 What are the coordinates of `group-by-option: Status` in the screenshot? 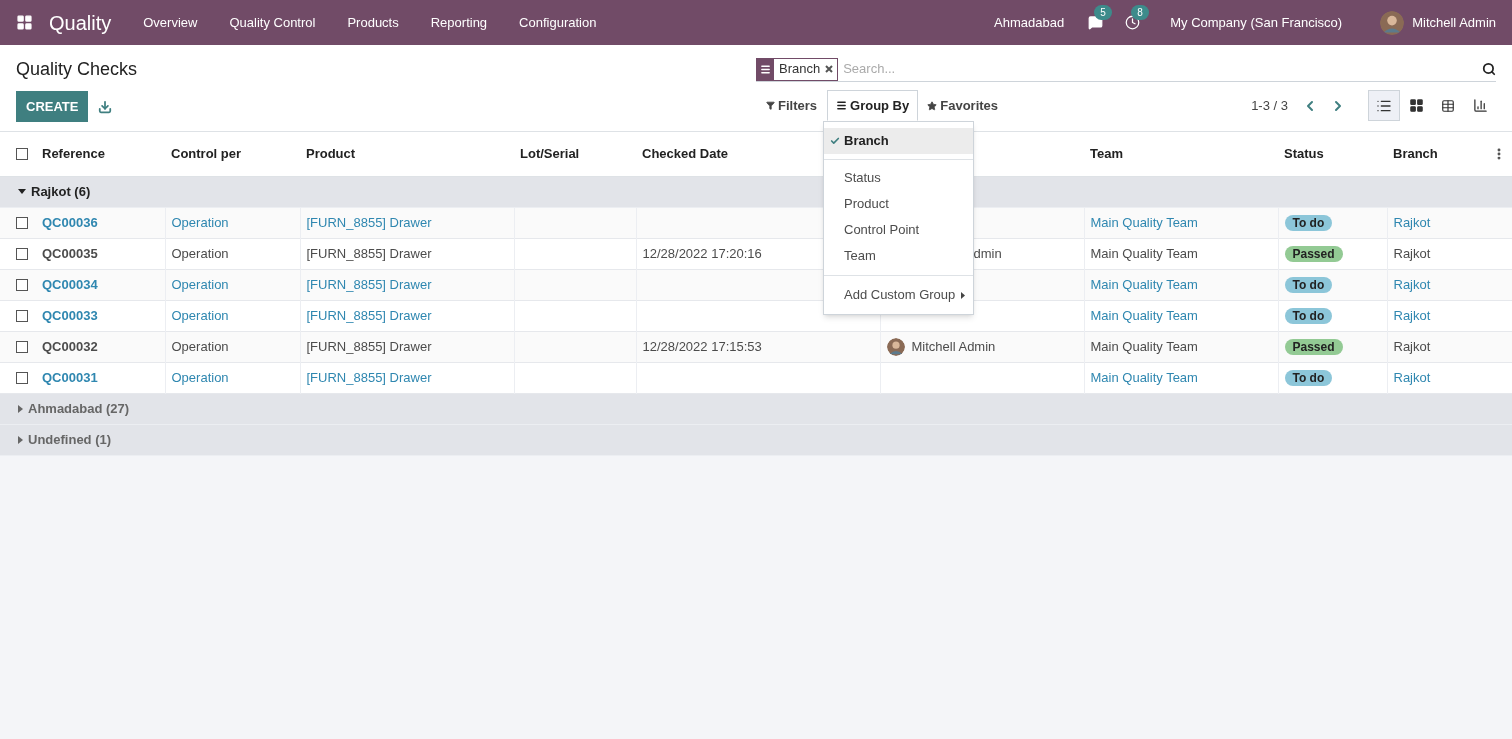 It's located at (898, 178).